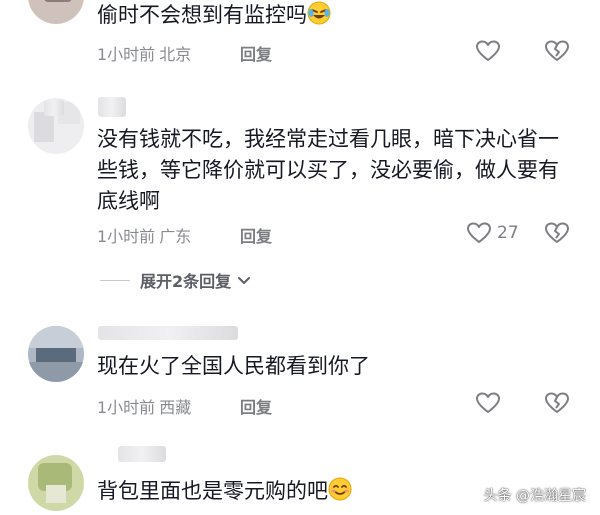 Image resolution: width=600 pixels, height=515 pixels. I want to click on laughing-crying-emoji, so click(319, 17).